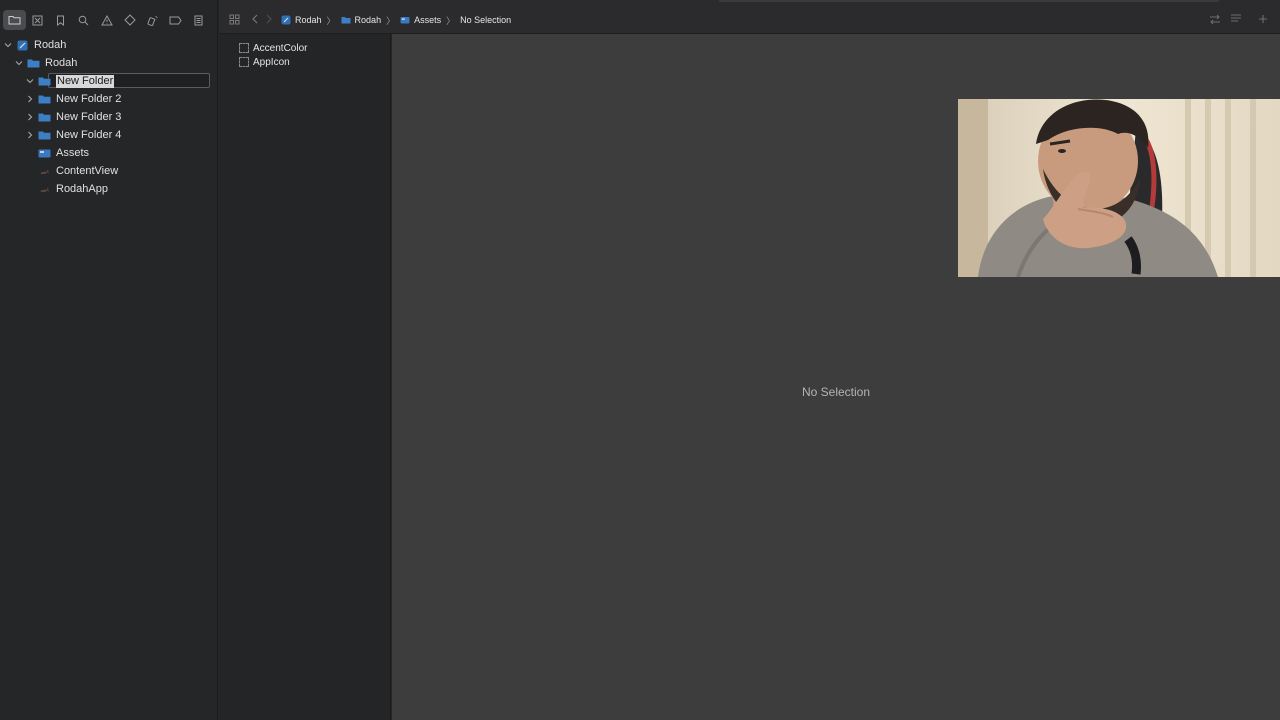  What do you see at coordinates (271, 62) in the screenshot?
I see `asset-item-label: AppIcon` at bounding box center [271, 62].